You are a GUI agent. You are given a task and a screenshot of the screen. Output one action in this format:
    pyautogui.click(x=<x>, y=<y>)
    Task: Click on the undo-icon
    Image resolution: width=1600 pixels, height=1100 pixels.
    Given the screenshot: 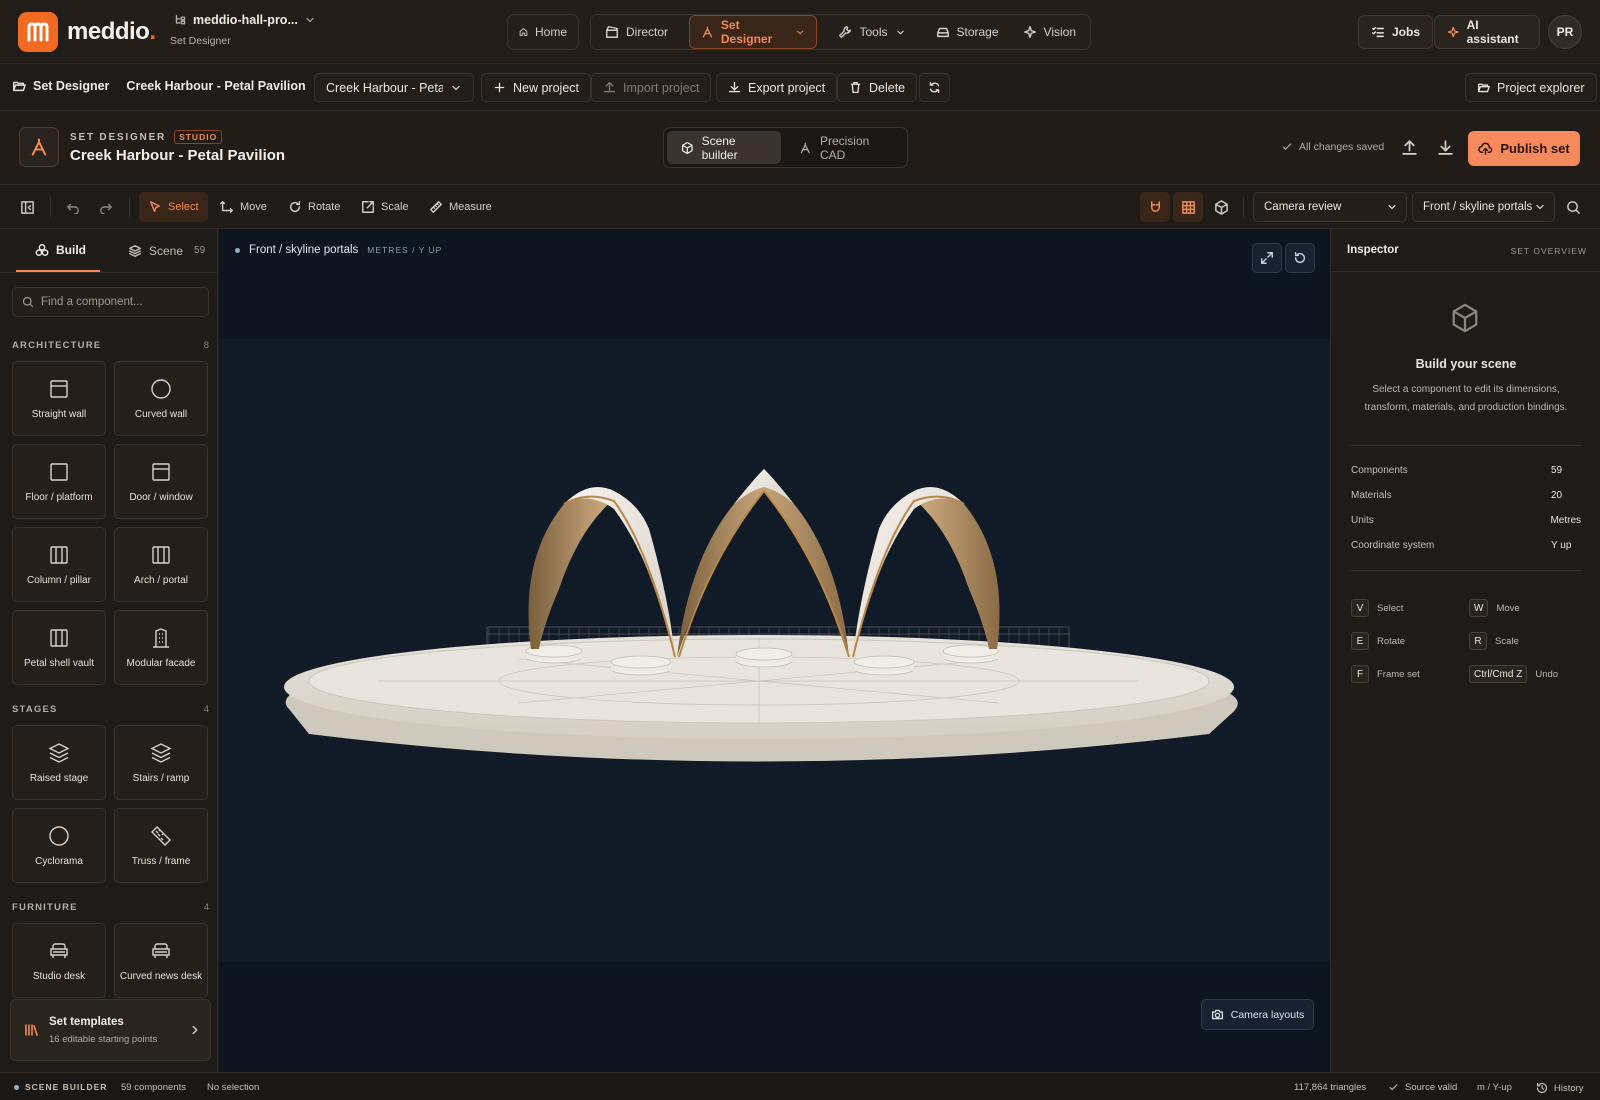 What is the action you would take?
    pyautogui.click(x=73, y=208)
    